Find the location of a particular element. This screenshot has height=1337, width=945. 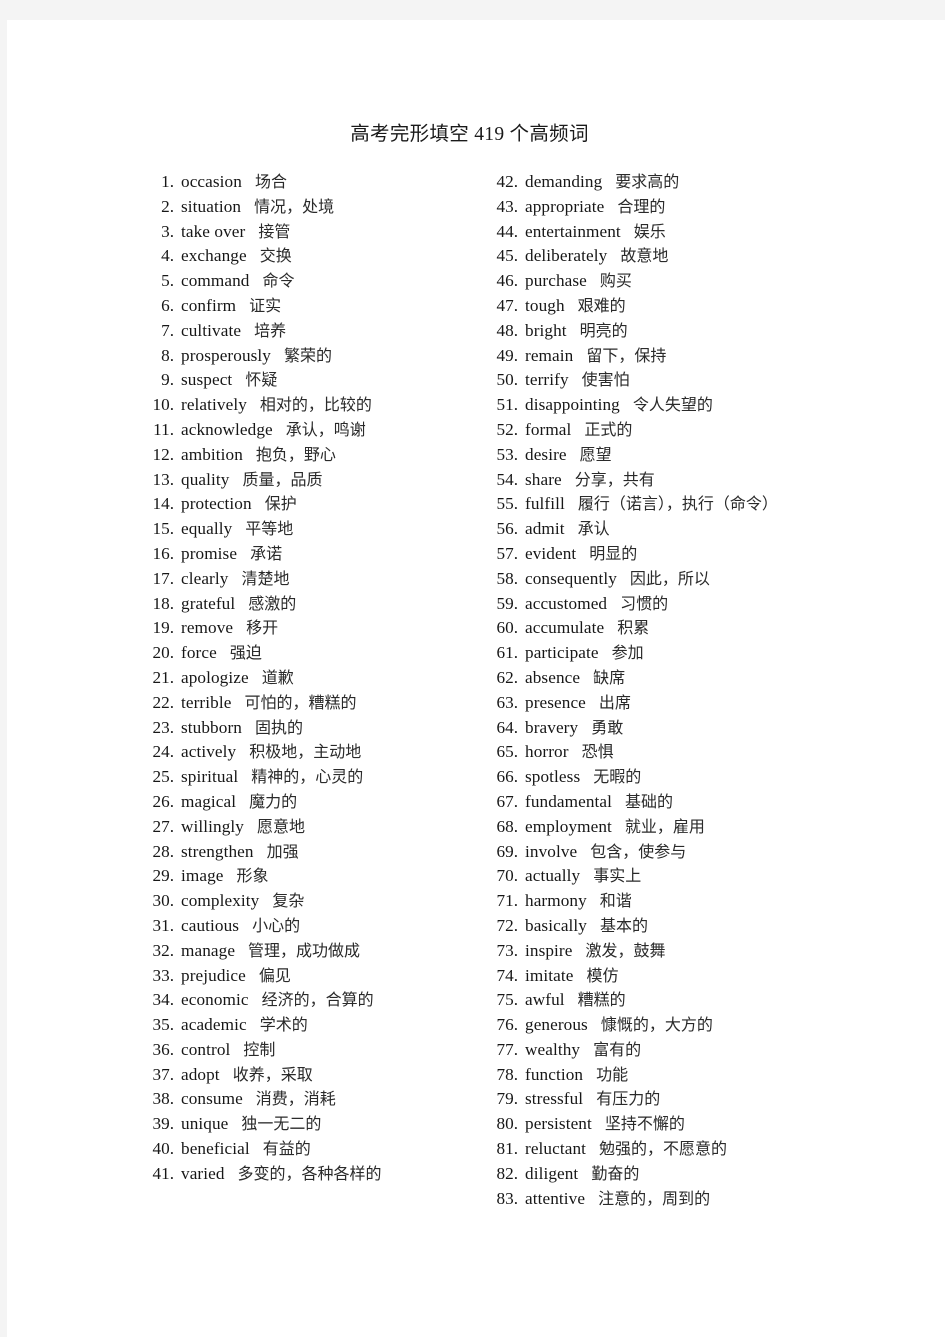

vocabulary-entry: 44. entertainment 娱乐 is located at coordinates (702, 232).